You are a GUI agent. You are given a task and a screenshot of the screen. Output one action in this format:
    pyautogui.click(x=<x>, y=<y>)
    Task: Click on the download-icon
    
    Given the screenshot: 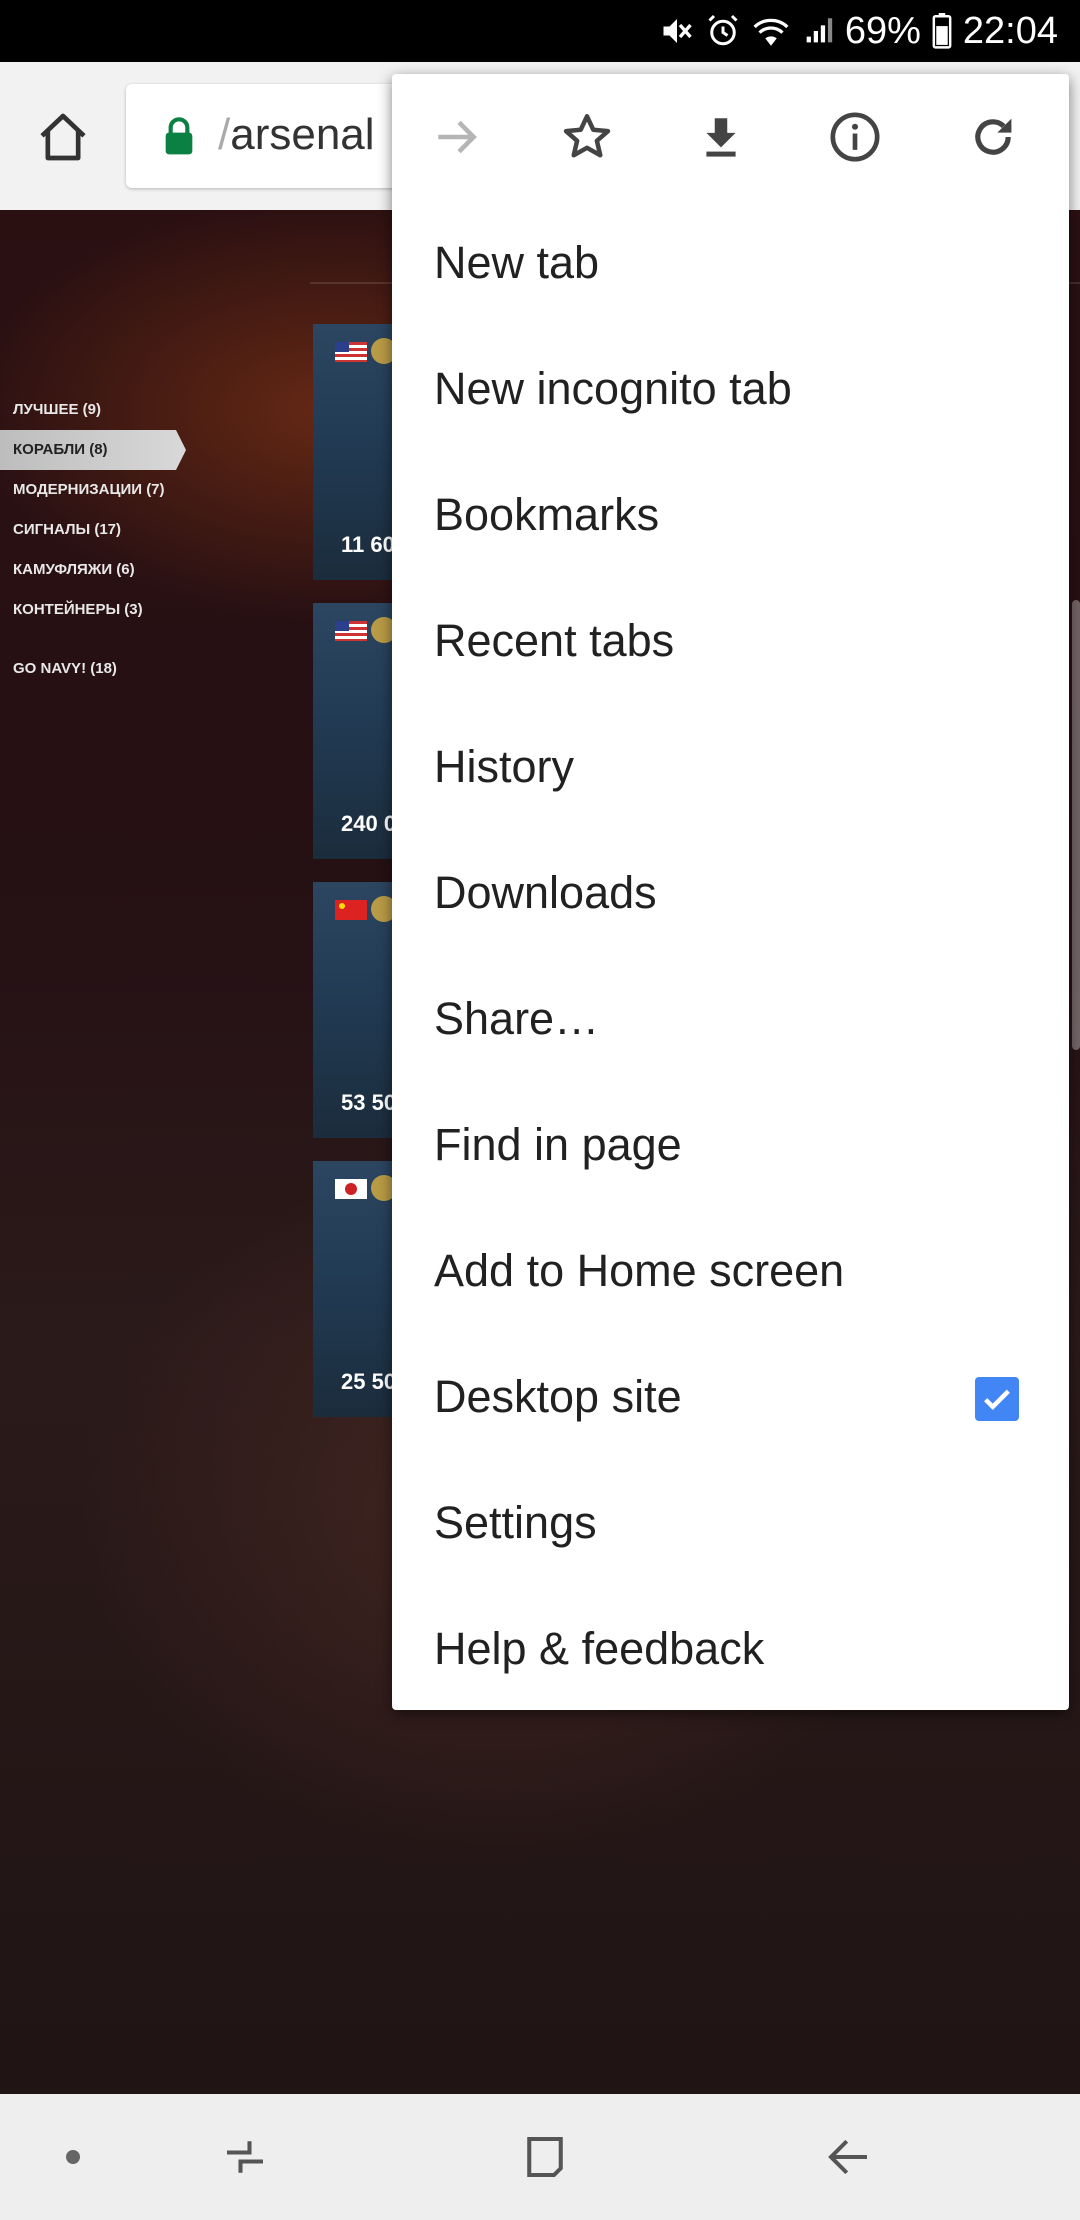 What is the action you would take?
    pyautogui.click(x=721, y=137)
    